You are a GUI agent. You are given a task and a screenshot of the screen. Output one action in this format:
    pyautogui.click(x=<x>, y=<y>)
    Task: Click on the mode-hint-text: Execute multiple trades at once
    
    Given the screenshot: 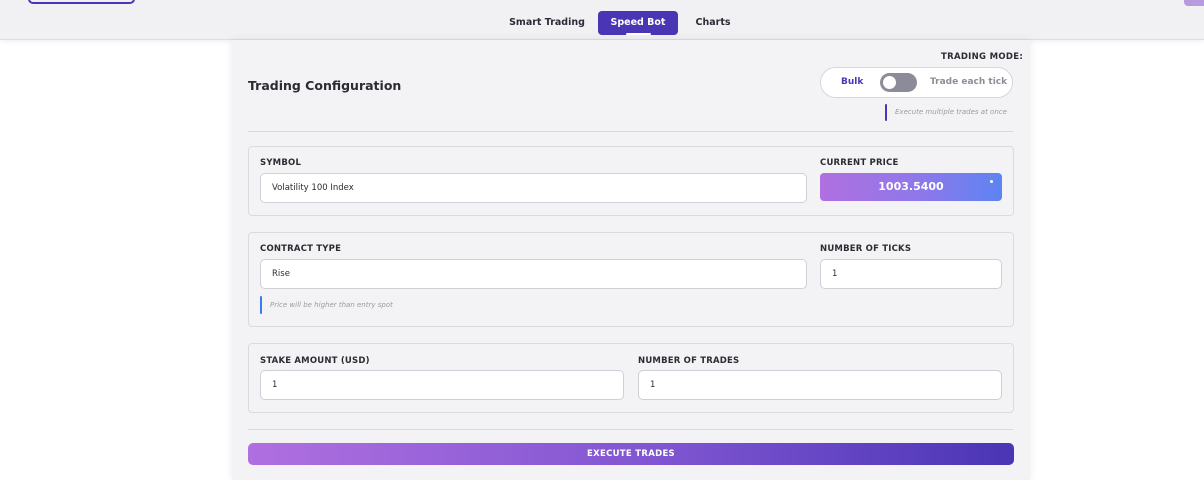 What is the action you would take?
    pyautogui.click(x=951, y=112)
    